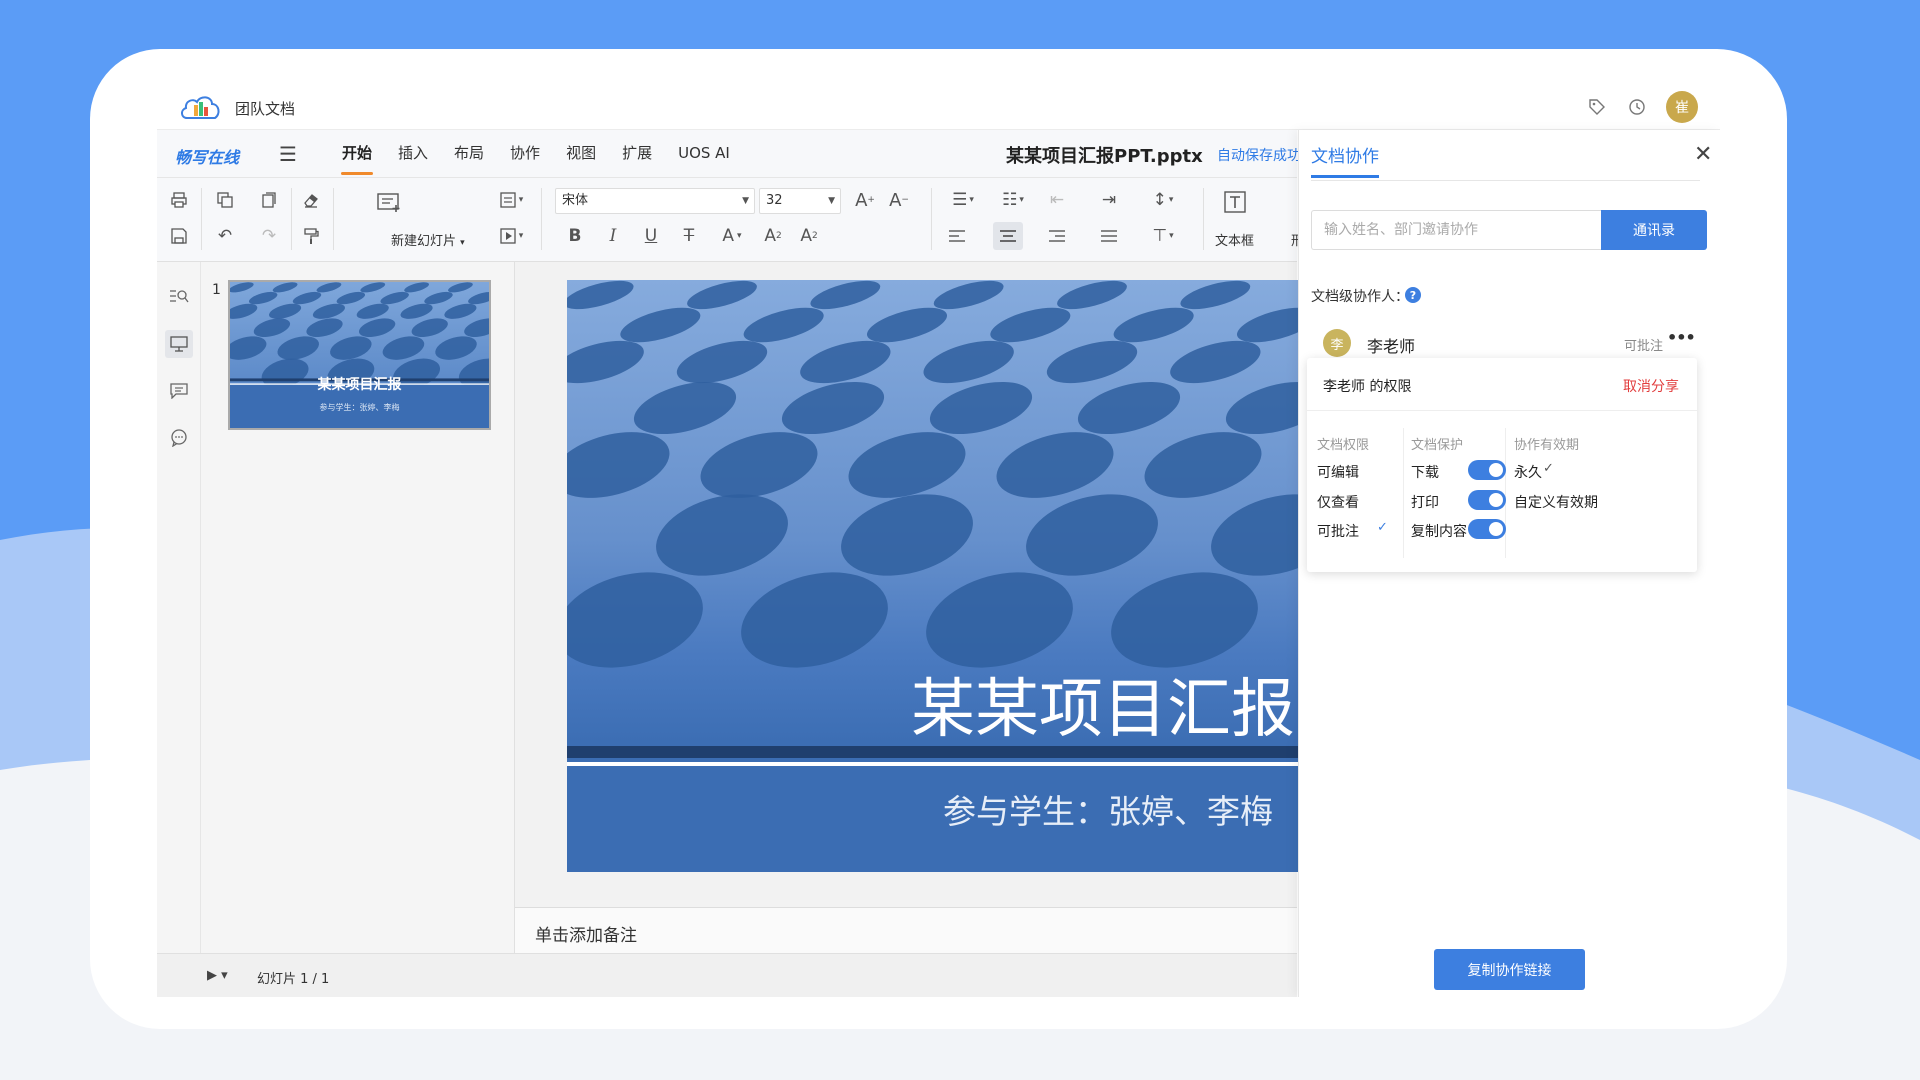  I want to click on history-icon, so click(1637, 107).